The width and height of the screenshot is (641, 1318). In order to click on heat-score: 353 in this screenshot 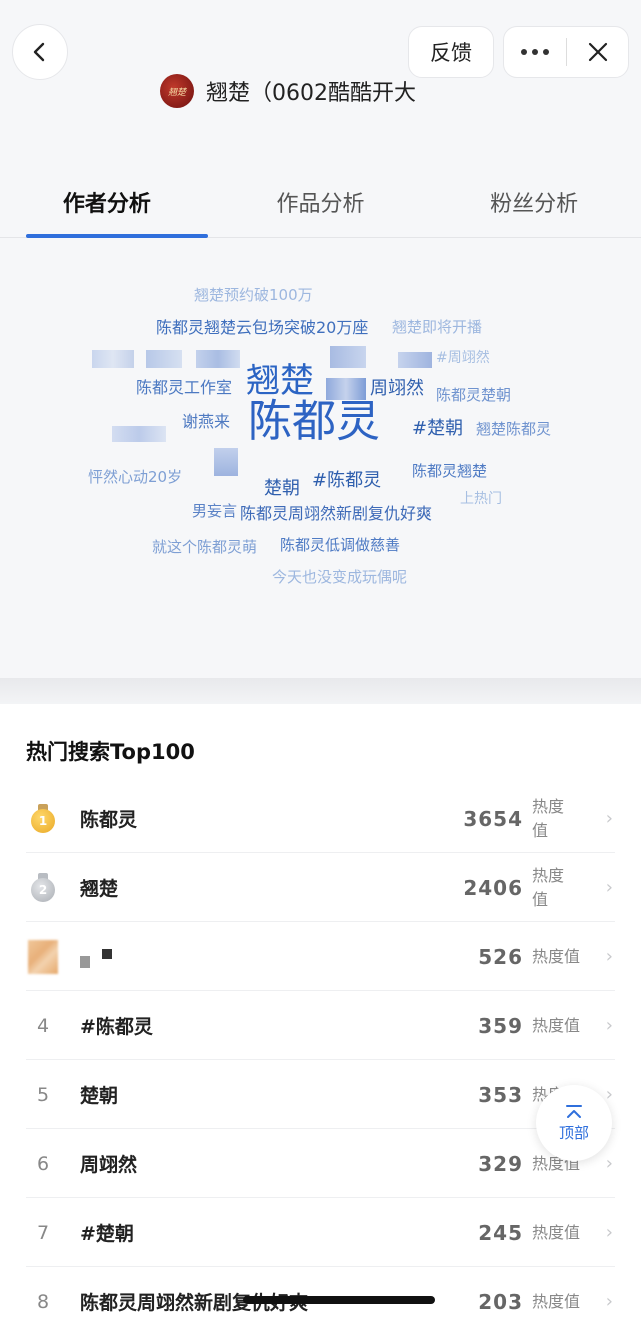, I will do `click(500, 1094)`.